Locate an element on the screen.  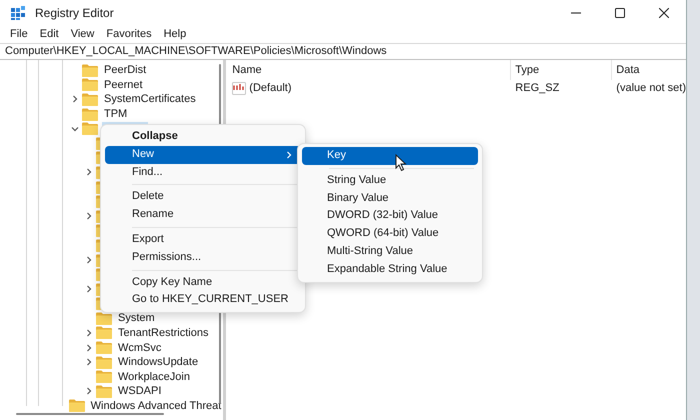
menu-item: Favorites is located at coordinates (129, 34).